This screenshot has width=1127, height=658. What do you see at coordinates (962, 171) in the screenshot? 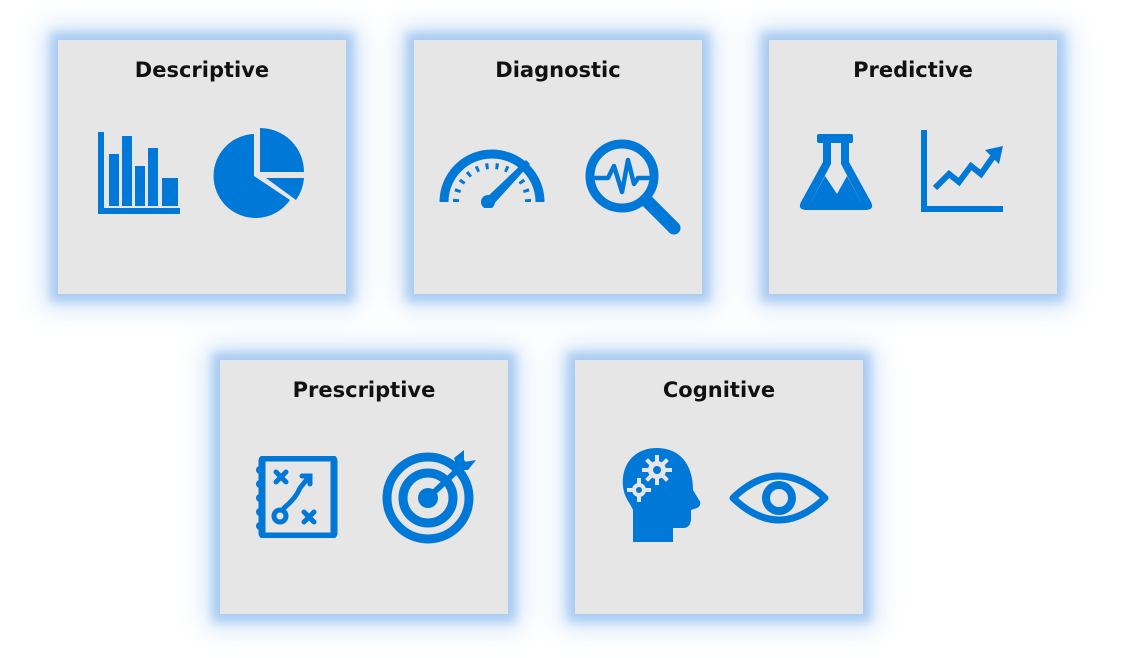
I see `trend-chart-icon` at bounding box center [962, 171].